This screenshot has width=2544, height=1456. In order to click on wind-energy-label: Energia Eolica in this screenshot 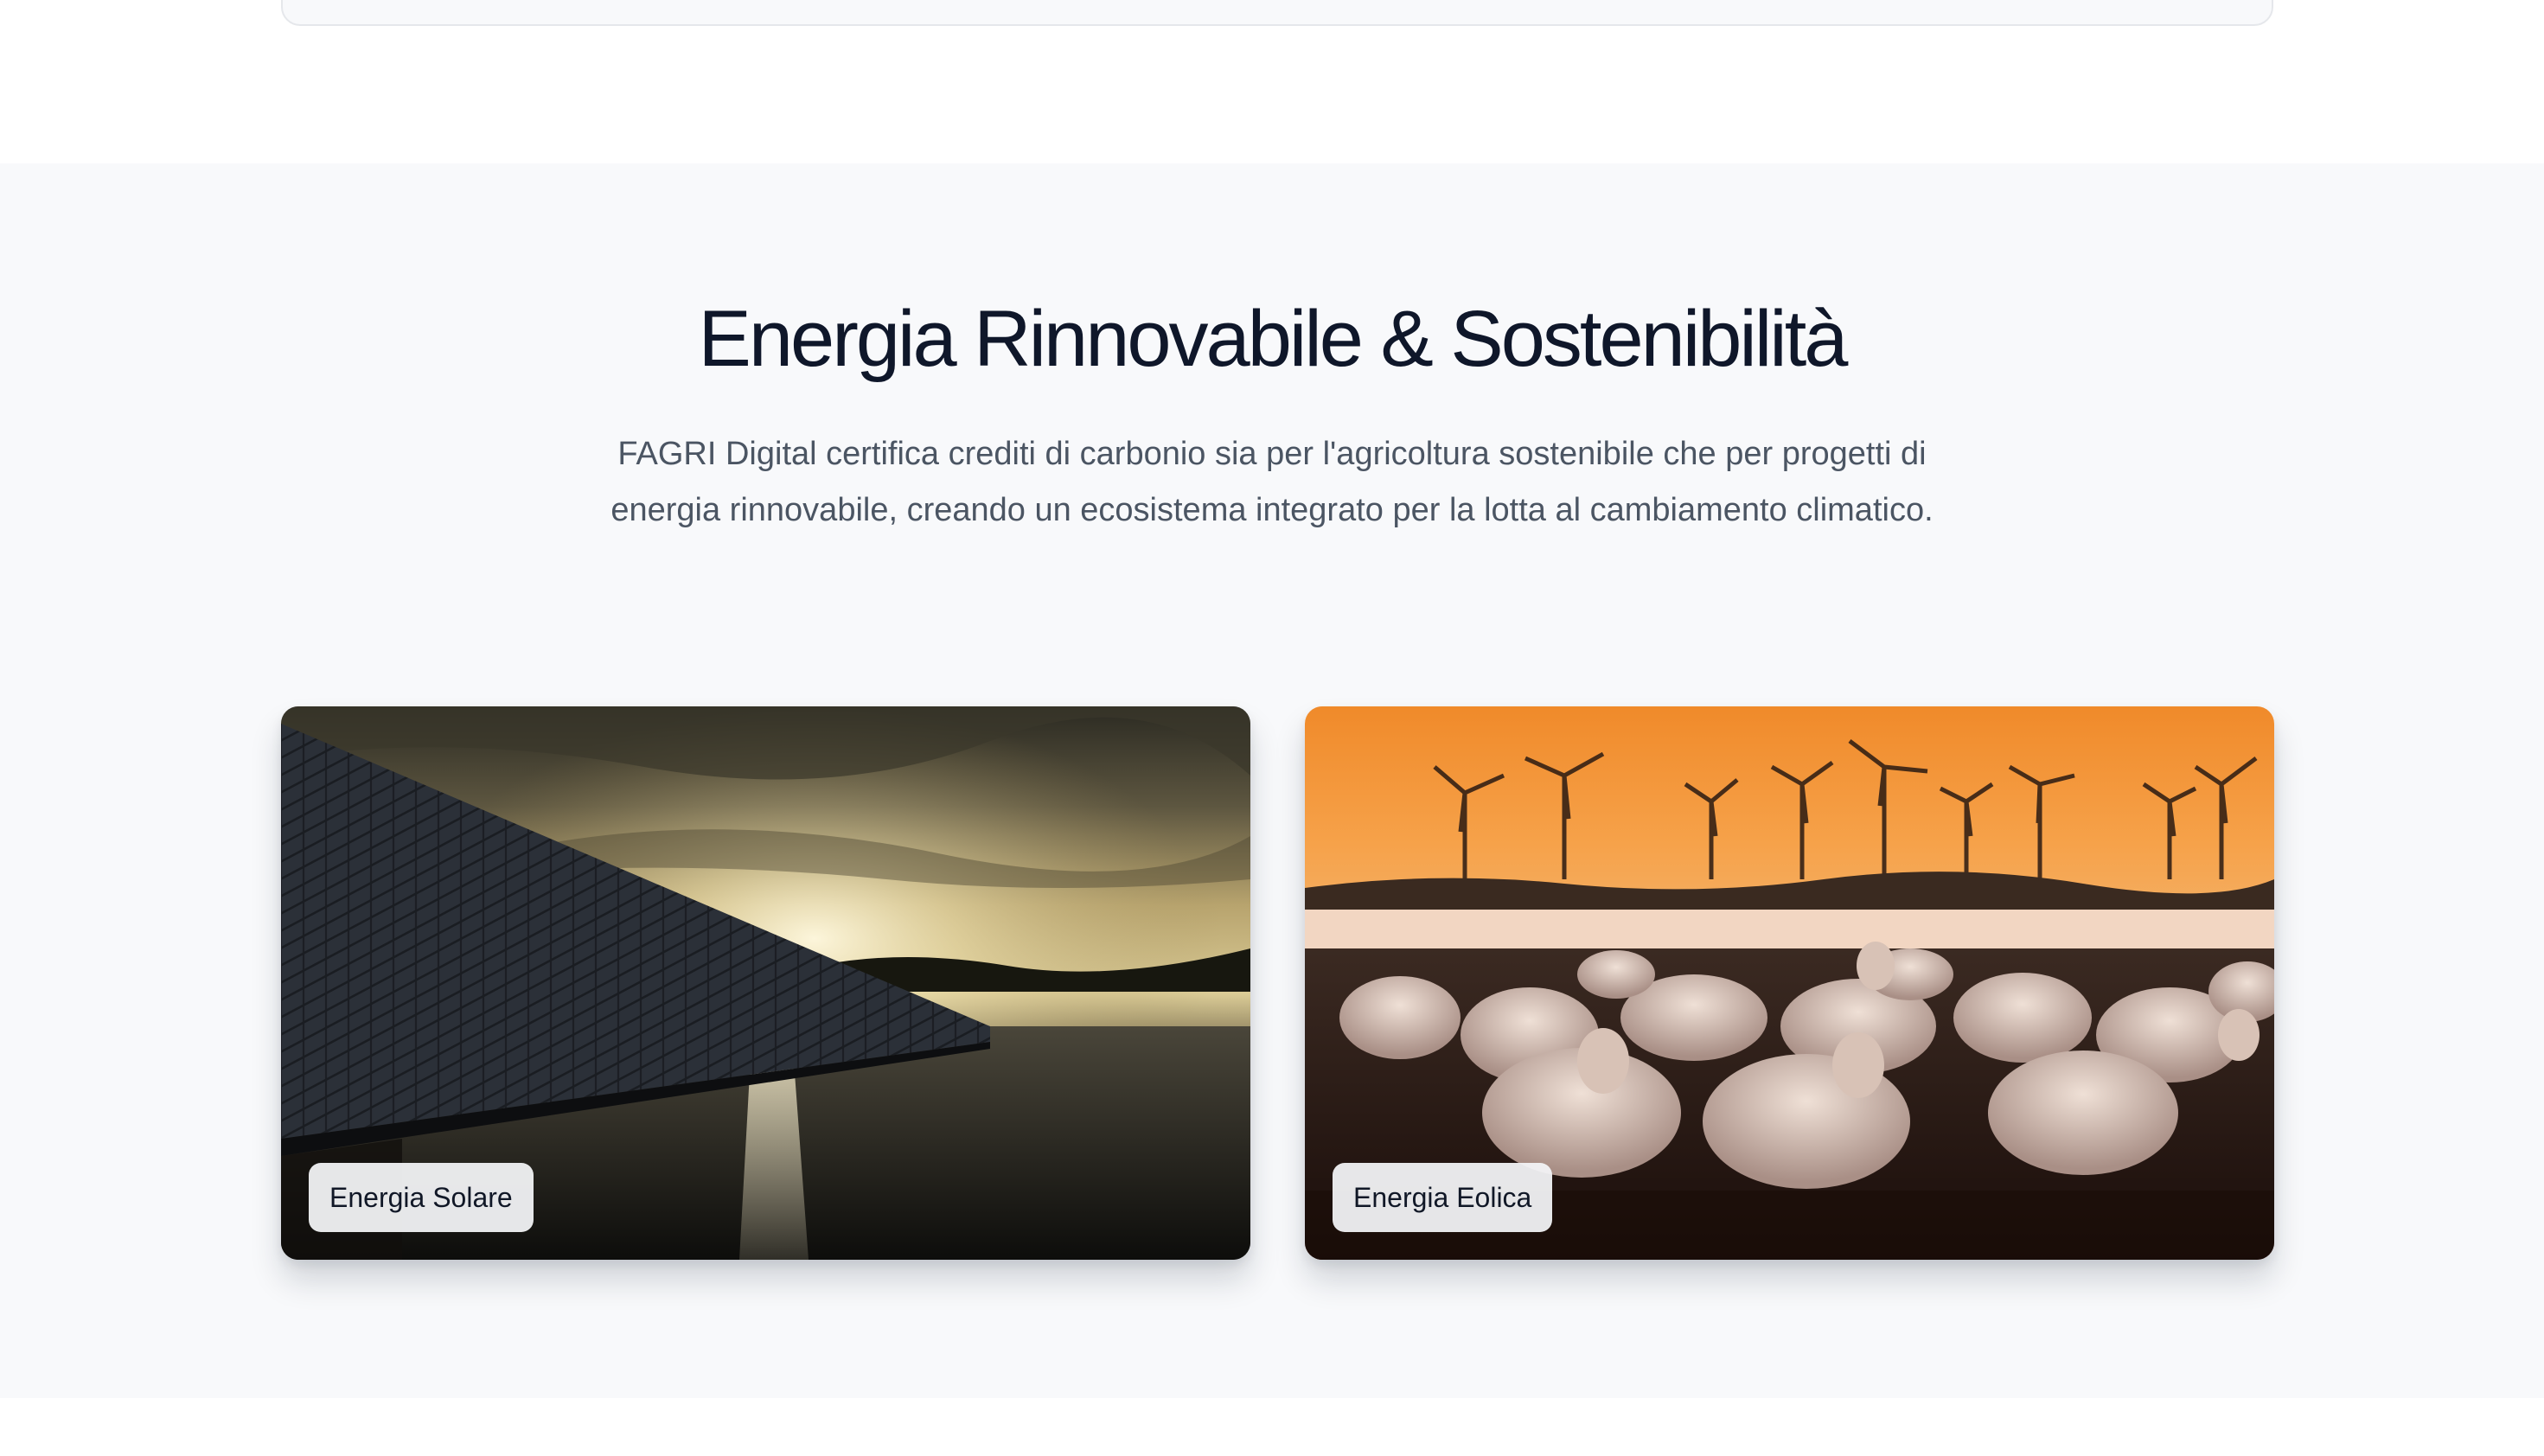, I will do `click(1443, 1198)`.